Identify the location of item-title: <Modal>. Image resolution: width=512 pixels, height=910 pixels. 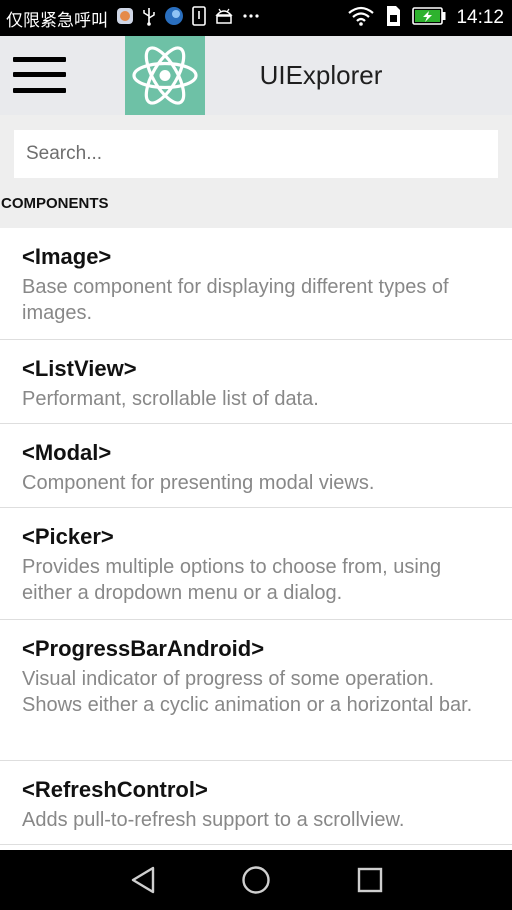
(67, 452).